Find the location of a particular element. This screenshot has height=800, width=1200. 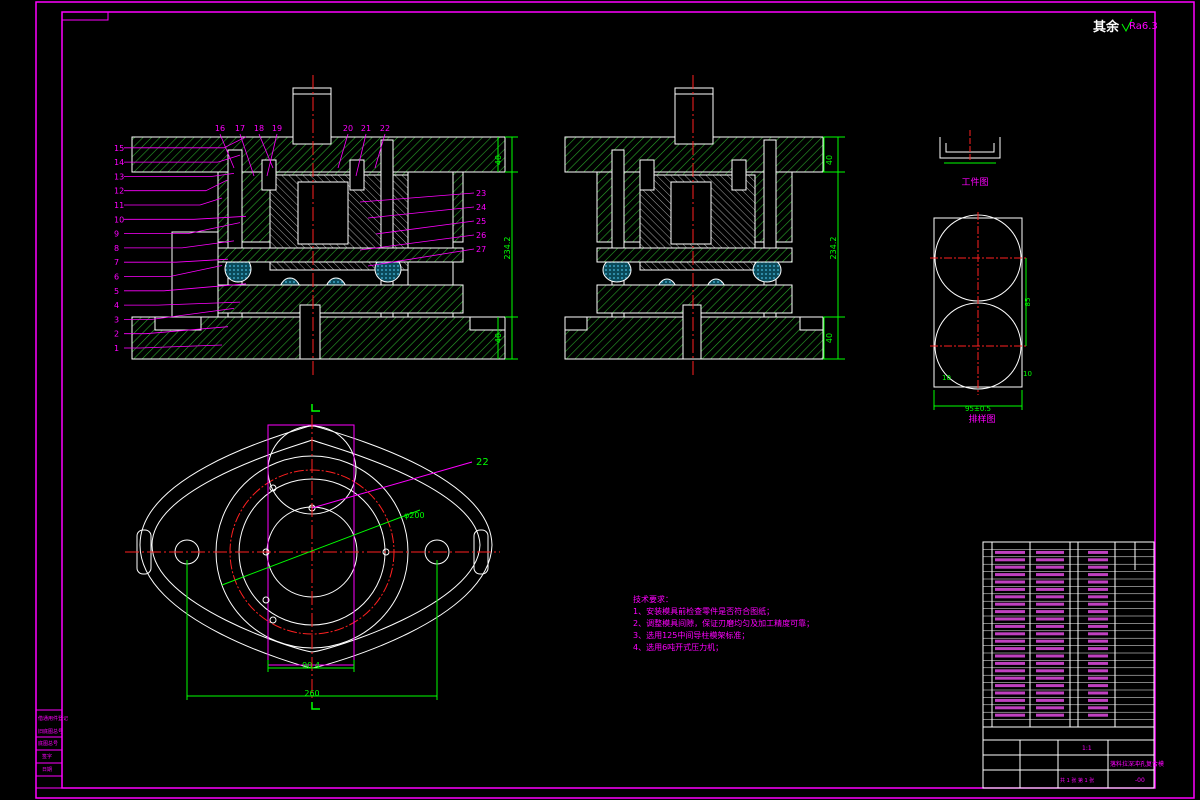

part-number-14: 14 is located at coordinates (119, 162).